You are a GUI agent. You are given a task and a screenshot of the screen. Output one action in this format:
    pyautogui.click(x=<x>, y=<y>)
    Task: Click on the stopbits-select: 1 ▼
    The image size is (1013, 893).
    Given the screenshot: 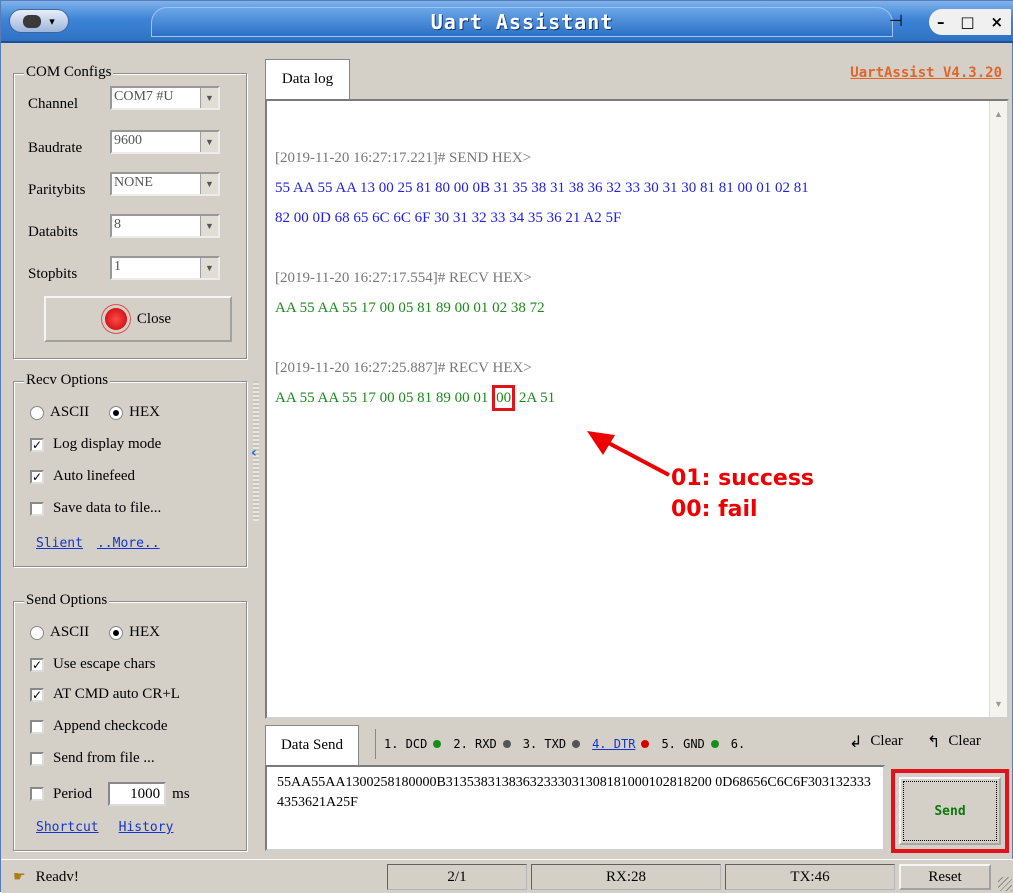 What is the action you would take?
    pyautogui.click(x=165, y=268)
    